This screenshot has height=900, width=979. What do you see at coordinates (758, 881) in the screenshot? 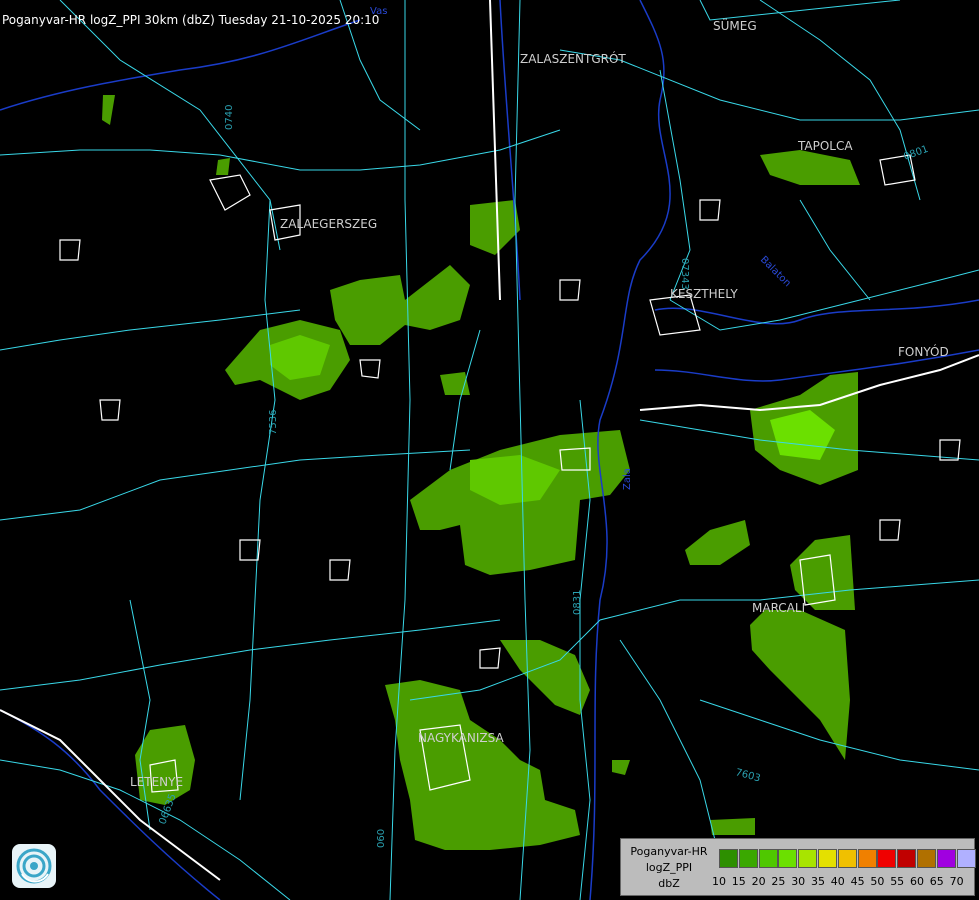
I see `legend-tick-label: 20` at bounding box center [758, 881].